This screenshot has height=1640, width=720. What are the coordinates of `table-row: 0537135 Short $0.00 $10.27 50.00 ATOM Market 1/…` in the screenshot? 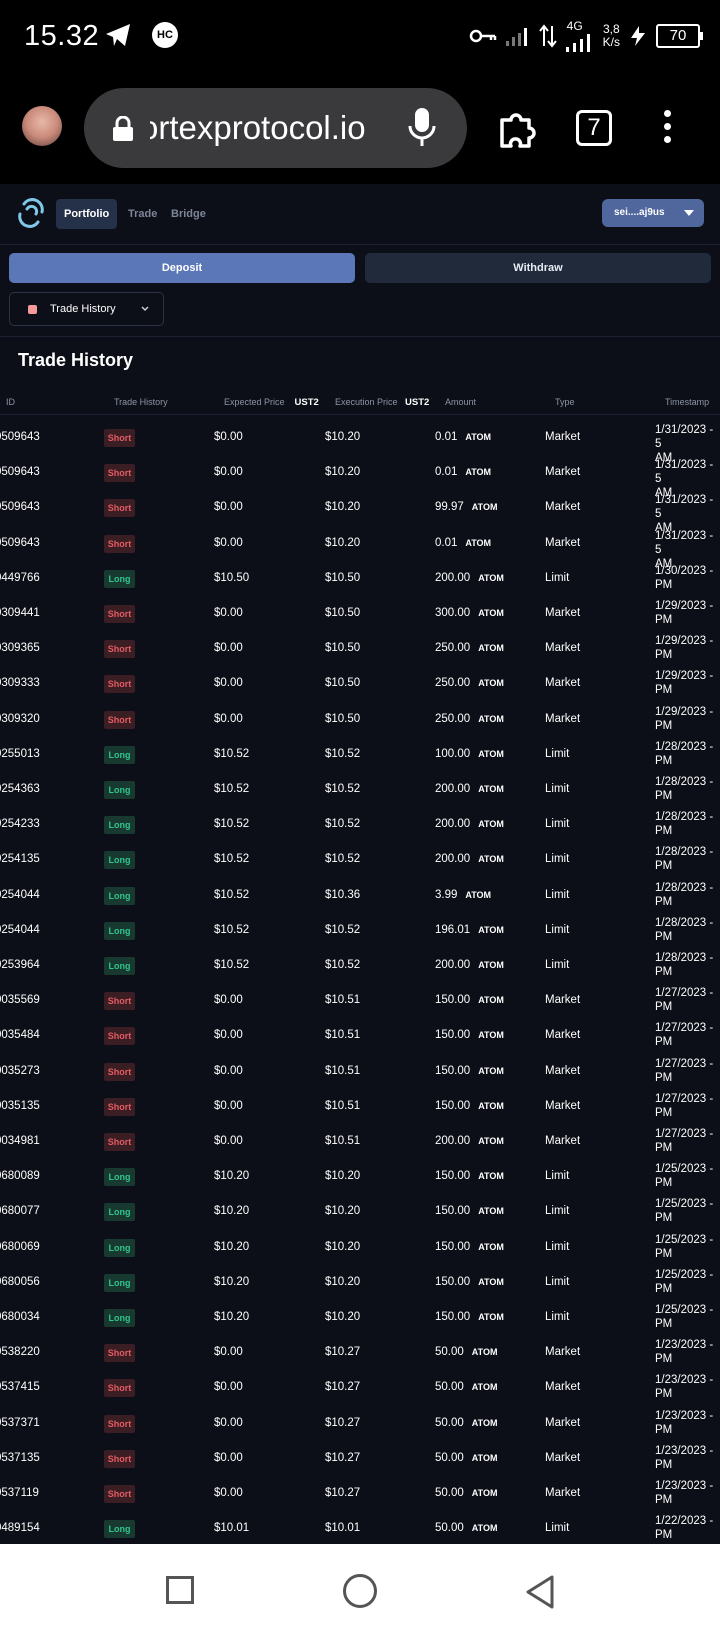 It's located at (360, 1458).